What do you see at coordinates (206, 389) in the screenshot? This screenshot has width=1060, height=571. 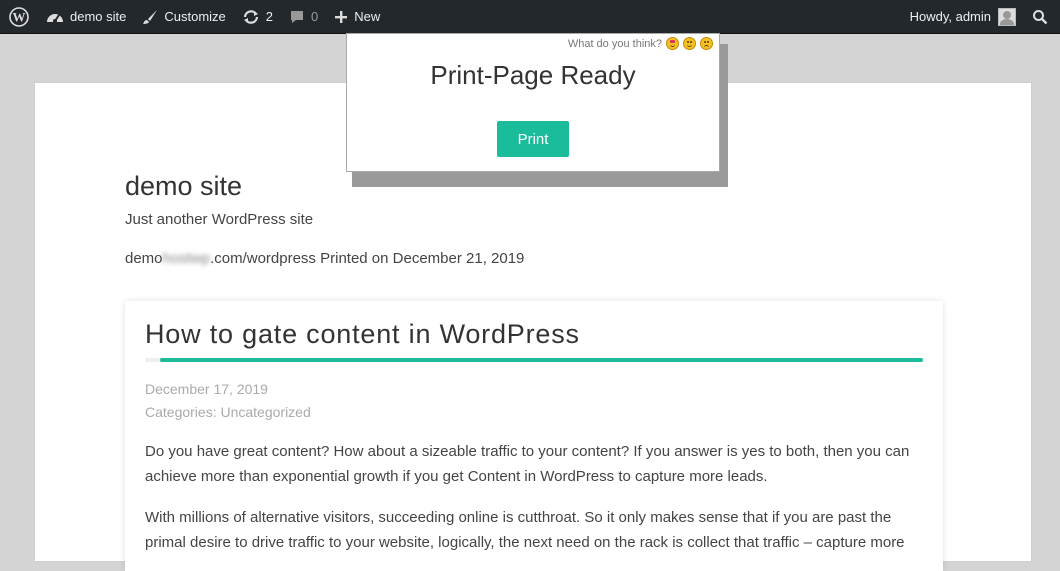 I see `post-date: December 17, 2019` at bounding box center [206, 389].